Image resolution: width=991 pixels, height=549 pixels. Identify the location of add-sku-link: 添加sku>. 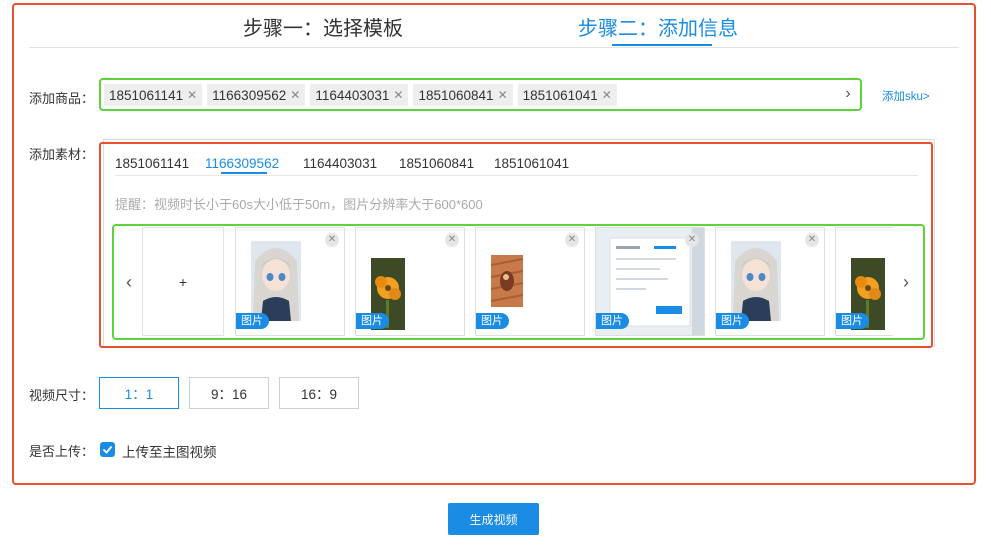
(906, 96).